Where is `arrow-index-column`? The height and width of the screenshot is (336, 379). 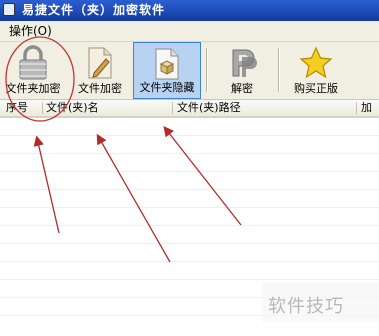
arrow-index-column is located at coordinates (46, 184).